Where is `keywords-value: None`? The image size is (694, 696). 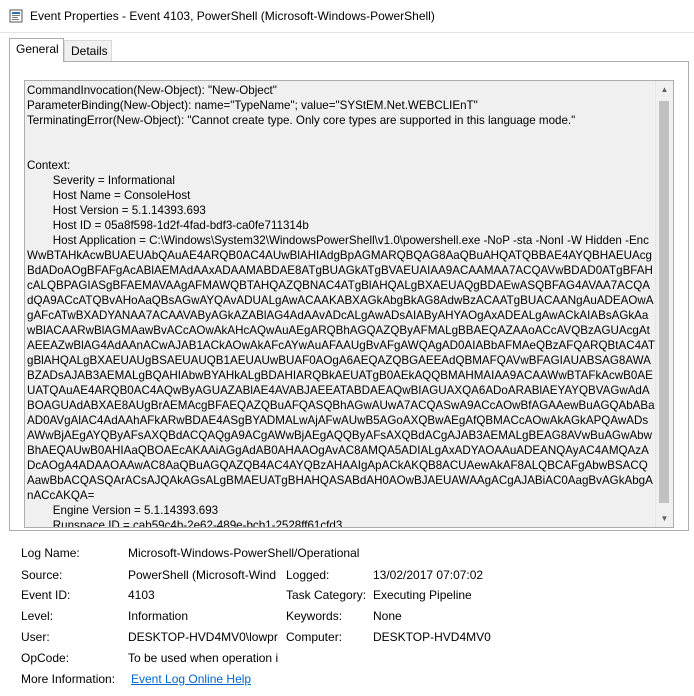 keywords-value: None is located at coordinates (387, 616).